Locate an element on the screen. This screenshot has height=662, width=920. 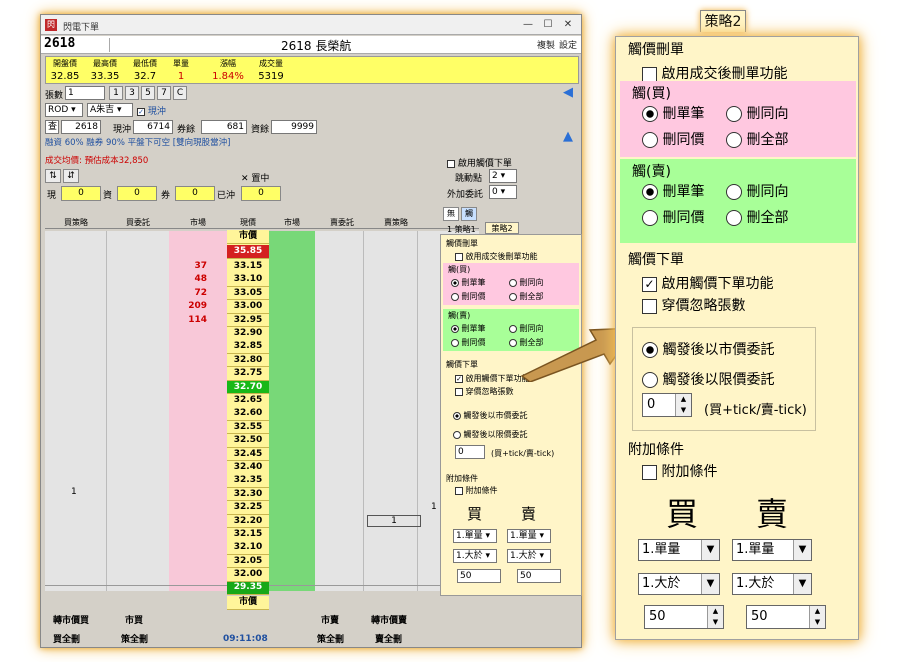
cancel-all-strategy-right-button: 策全刪 is located at coordinates (330, 638).